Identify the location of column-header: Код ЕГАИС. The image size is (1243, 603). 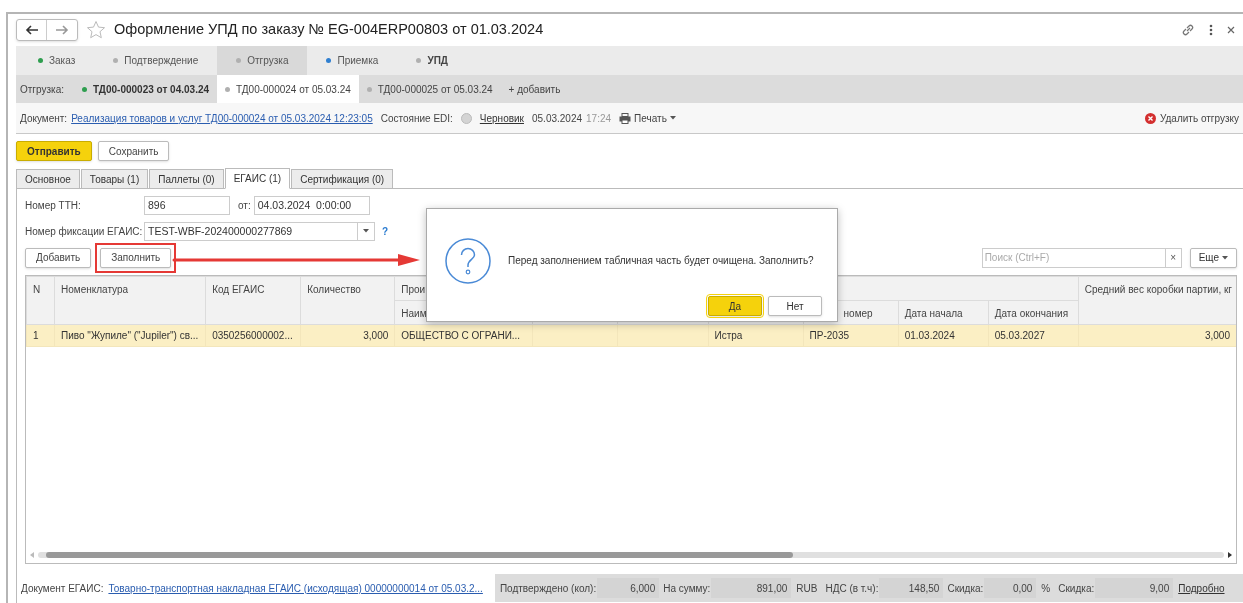
(253, 300).